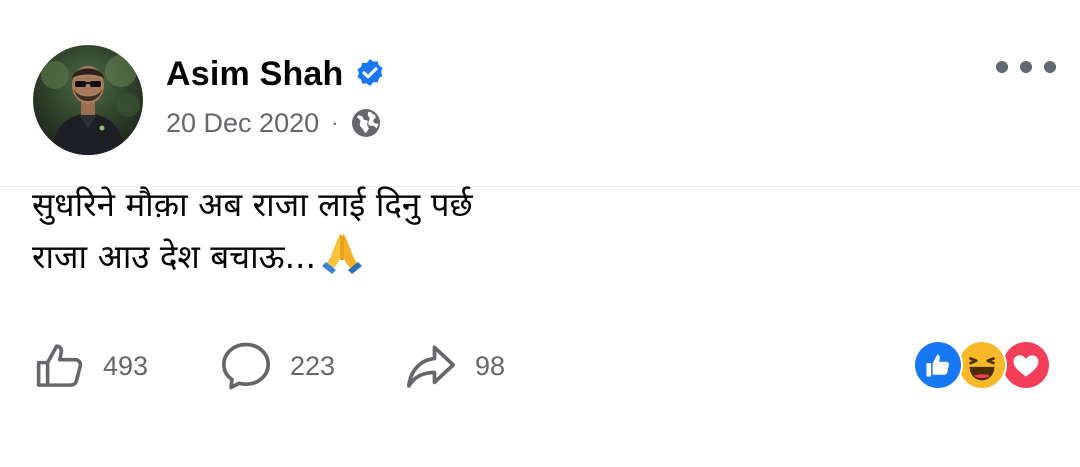 This screenshot has height=467, width=1080. What do you see at coordinates (276, 366) in the screenshot?
I see `comment-button: 223` at bounding box center [276, 366].